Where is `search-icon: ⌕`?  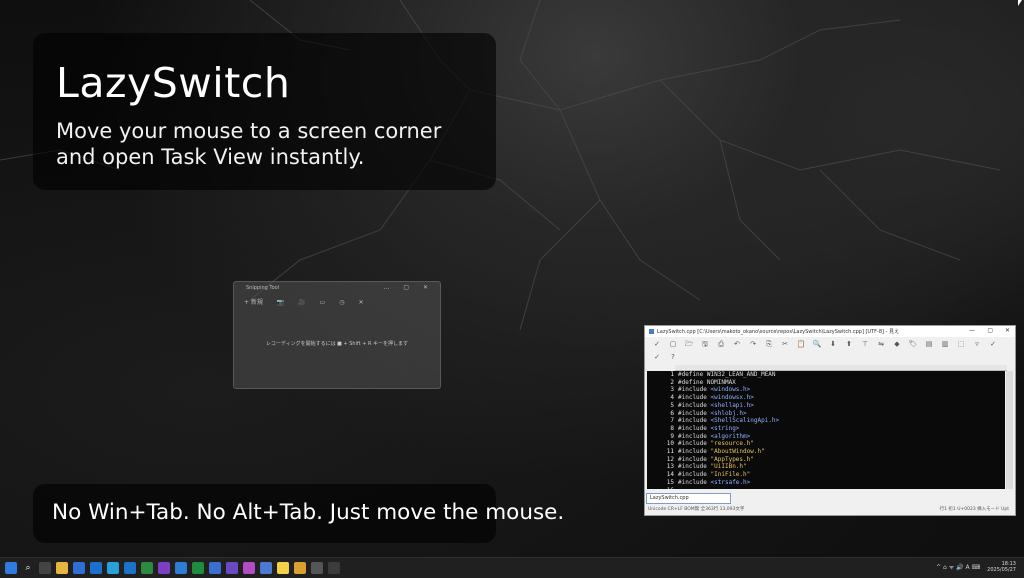
search-icon: ⌕ is located at coordinates (28, 568).